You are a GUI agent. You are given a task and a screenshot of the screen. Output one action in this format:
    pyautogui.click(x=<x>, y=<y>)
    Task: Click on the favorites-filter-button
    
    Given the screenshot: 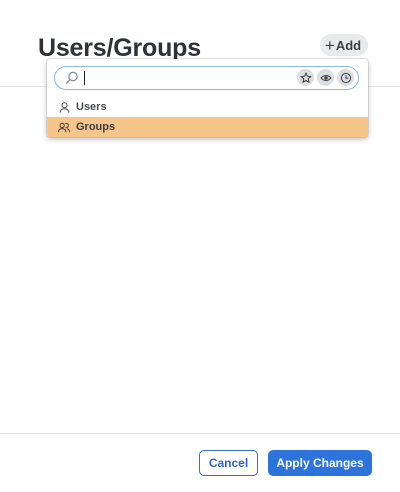 What is the action you would take?
    pyautogui.click(x=305, y=77)
    